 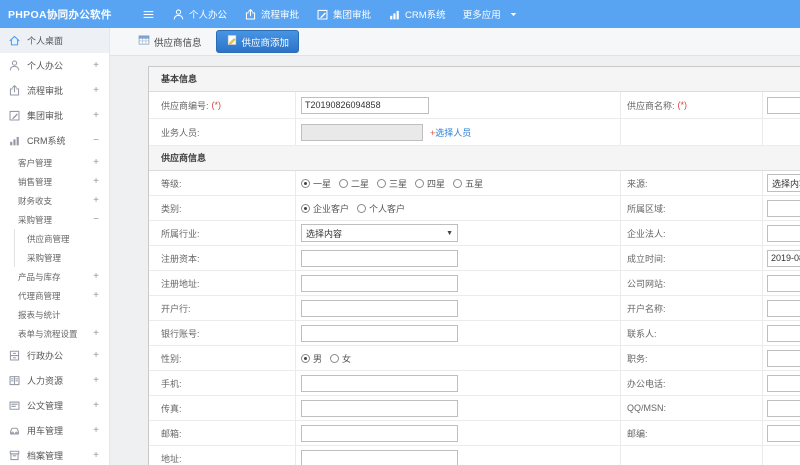 I want to click on sidebar-item: 集团审批 +, so click(x=54, y=115).